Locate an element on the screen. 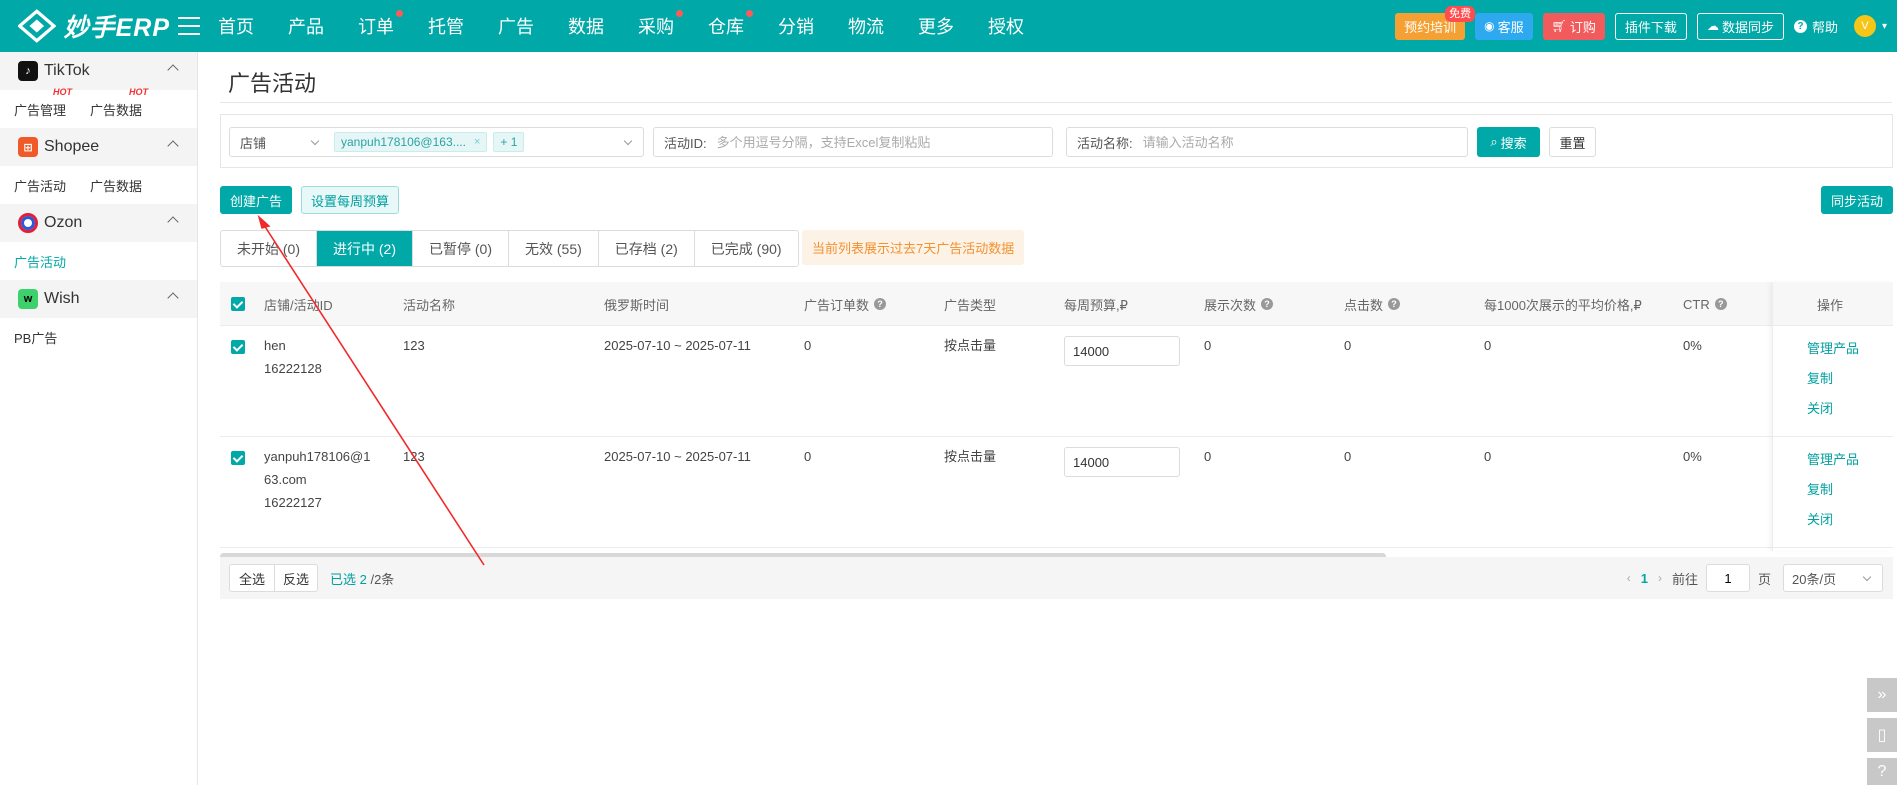  reset-button: 重置 is located at coordinates (1572, 142).